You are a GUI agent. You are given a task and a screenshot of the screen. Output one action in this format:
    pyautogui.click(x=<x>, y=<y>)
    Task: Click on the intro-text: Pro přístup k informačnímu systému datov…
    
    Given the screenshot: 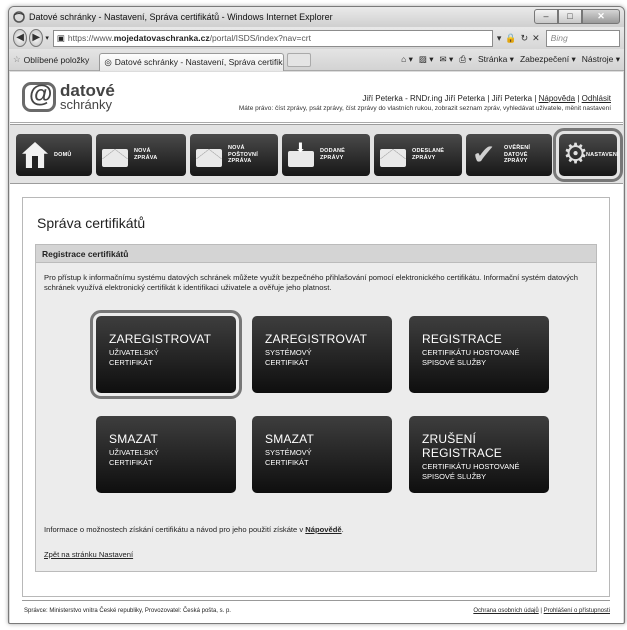 What is the action you would take?
    pyautogui.click(x=311, y=282)
    